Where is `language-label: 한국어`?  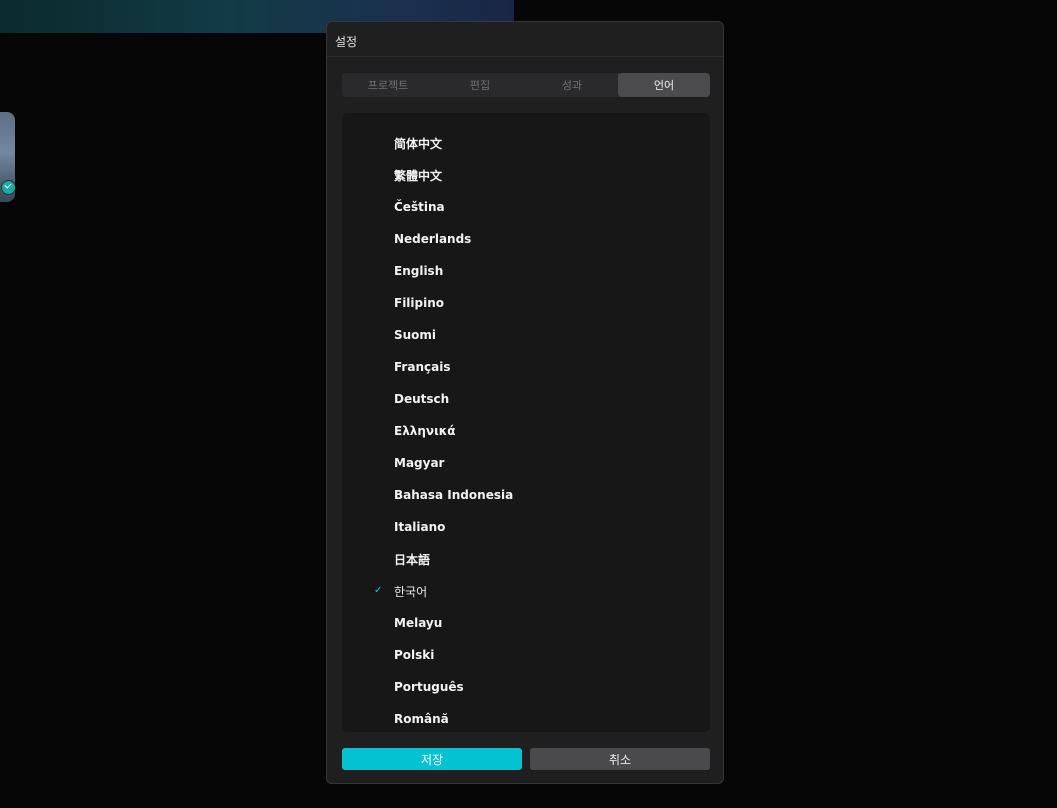 language-label: 한국어 is located at coordinates (411, 591).